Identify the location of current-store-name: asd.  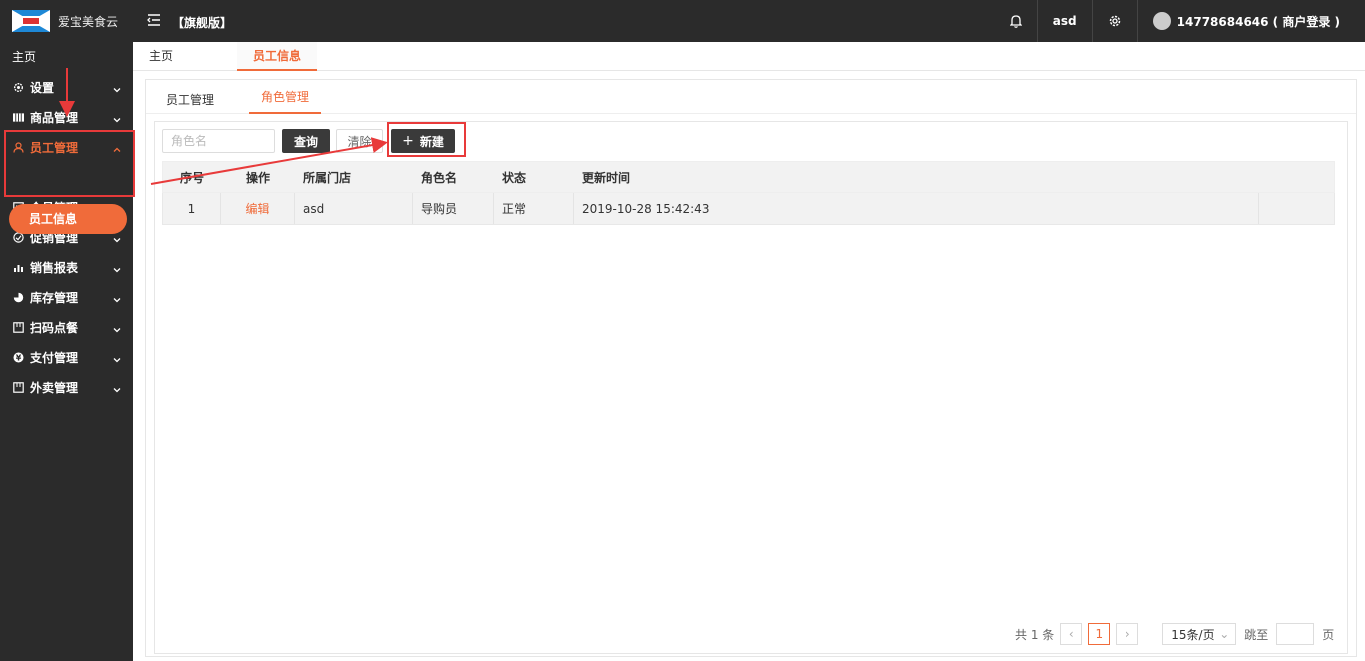
(1064, 21).